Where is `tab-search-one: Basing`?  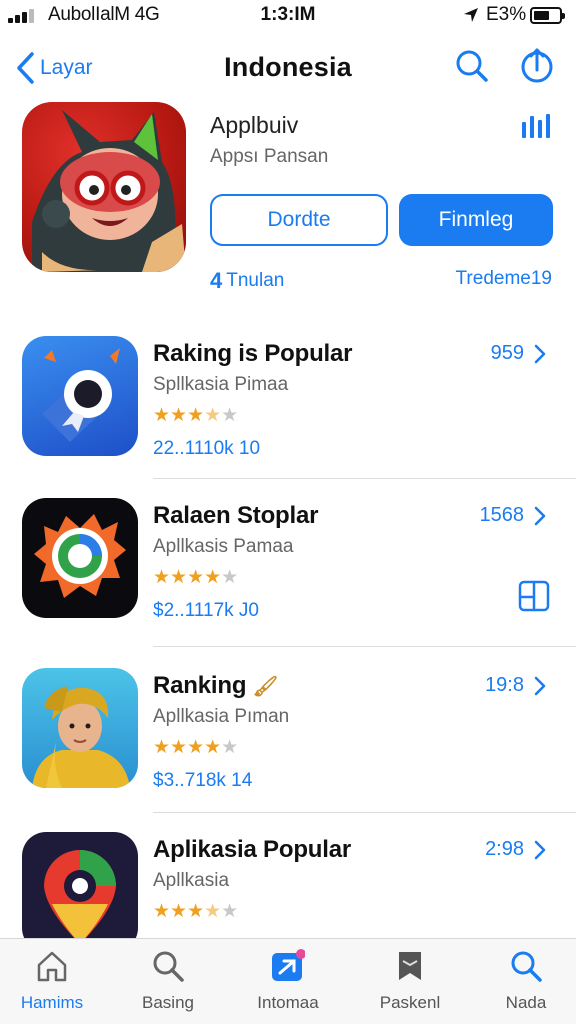
tab-search-one: Basing is located at coordinates (168, 984).